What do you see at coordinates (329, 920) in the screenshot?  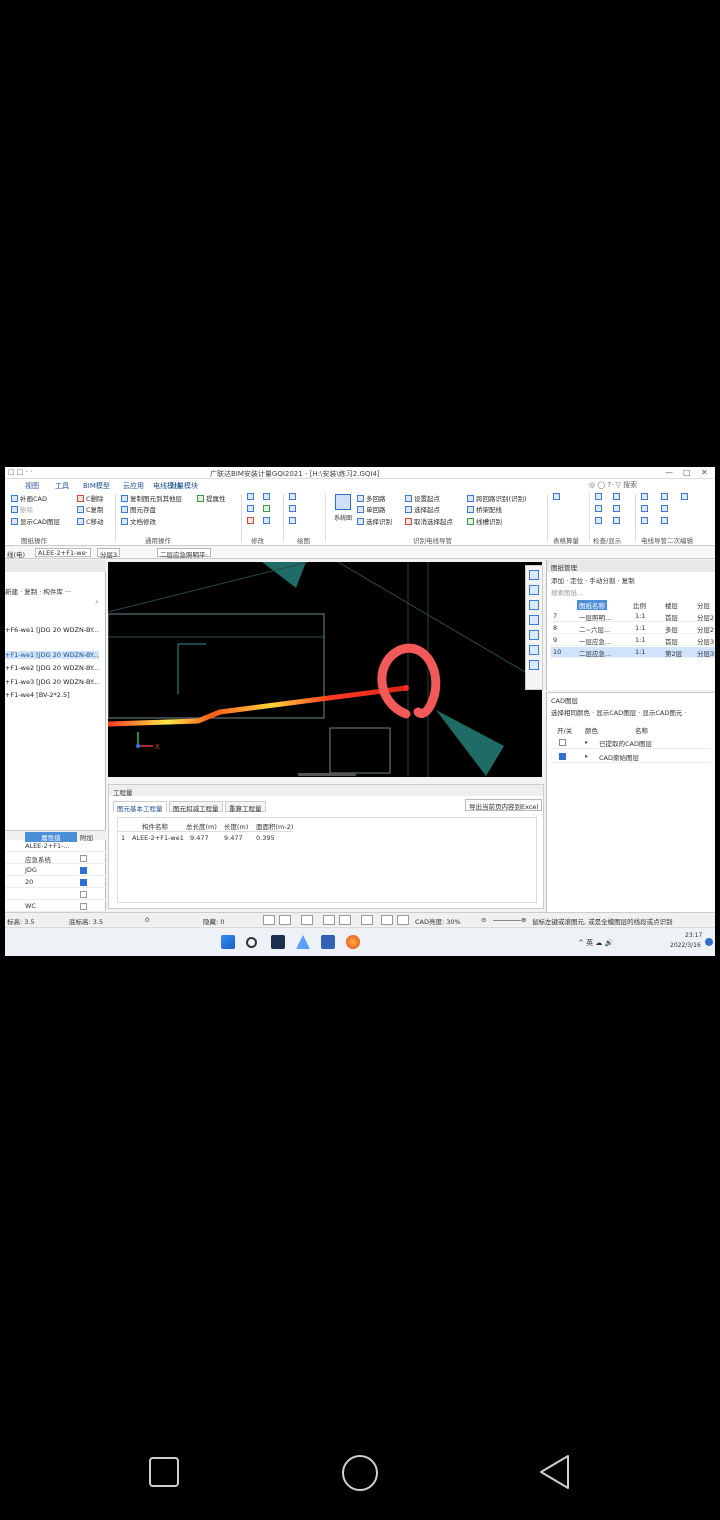 I see `clear-toggle` at bounding box center [329, 920].